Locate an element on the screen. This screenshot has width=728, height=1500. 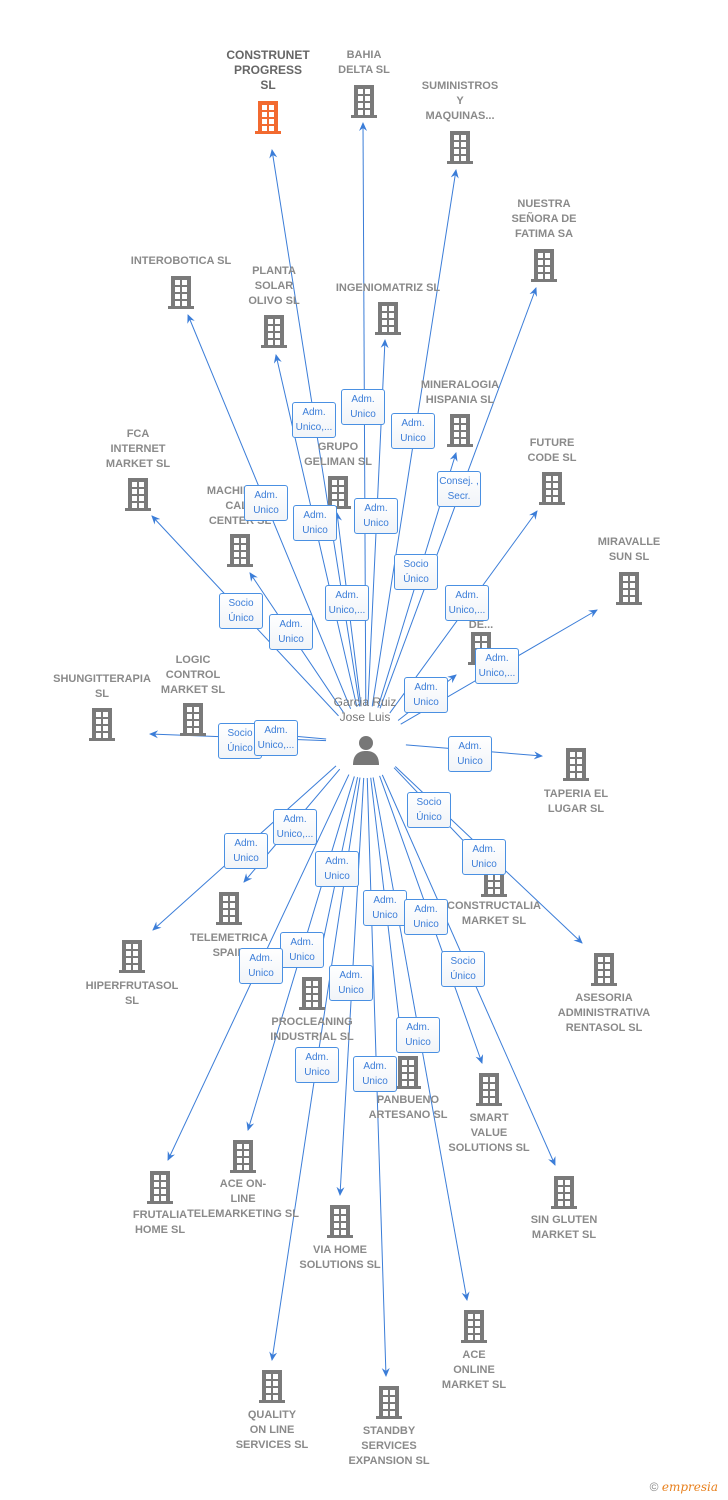
company-name: HIPERFRUTASOL SL is located at coordinates (132, 994).